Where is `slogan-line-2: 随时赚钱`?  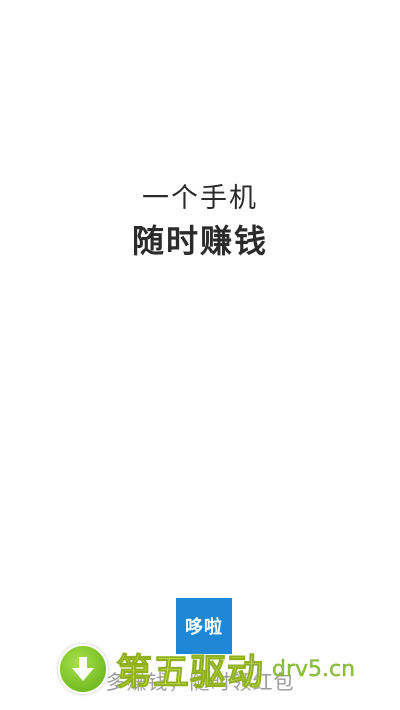 slogan-line-2: 随时赚钱 is located at coordinates (199, 241).